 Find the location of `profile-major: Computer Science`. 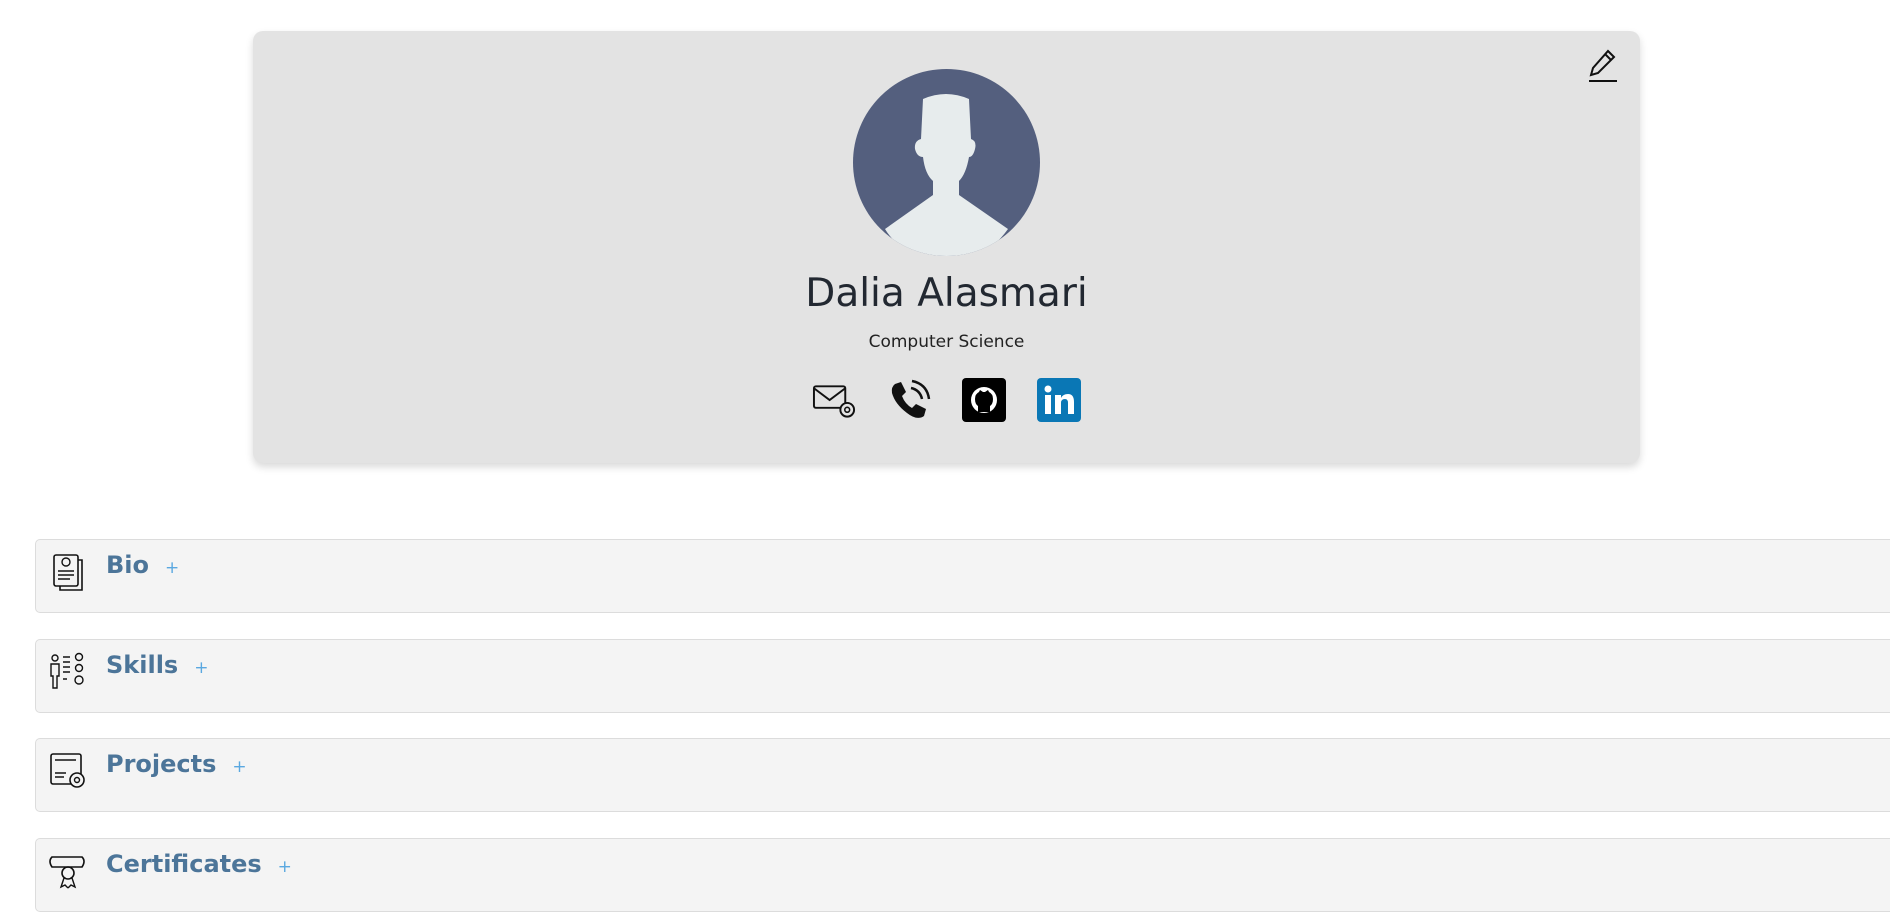

profile-major: Computer Science is located at coordinates (946, 342).